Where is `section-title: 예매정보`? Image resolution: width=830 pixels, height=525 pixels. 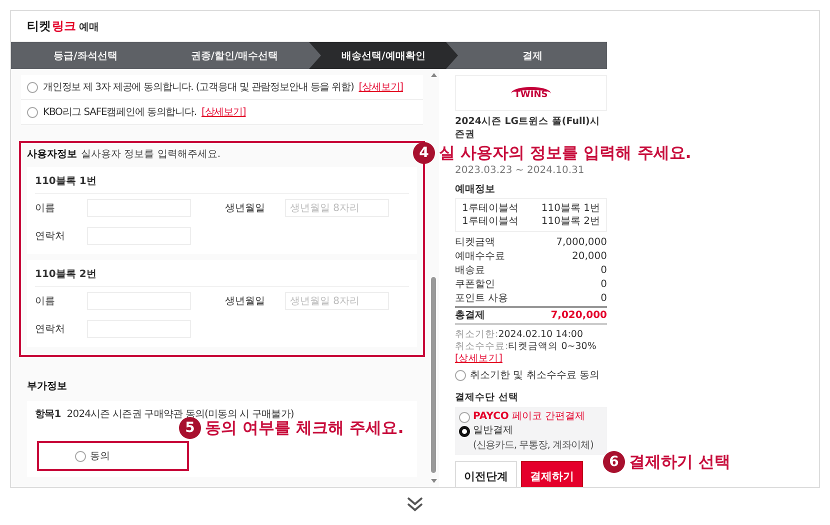
section-title: 예매정보 is located at coordinates (475, 189).